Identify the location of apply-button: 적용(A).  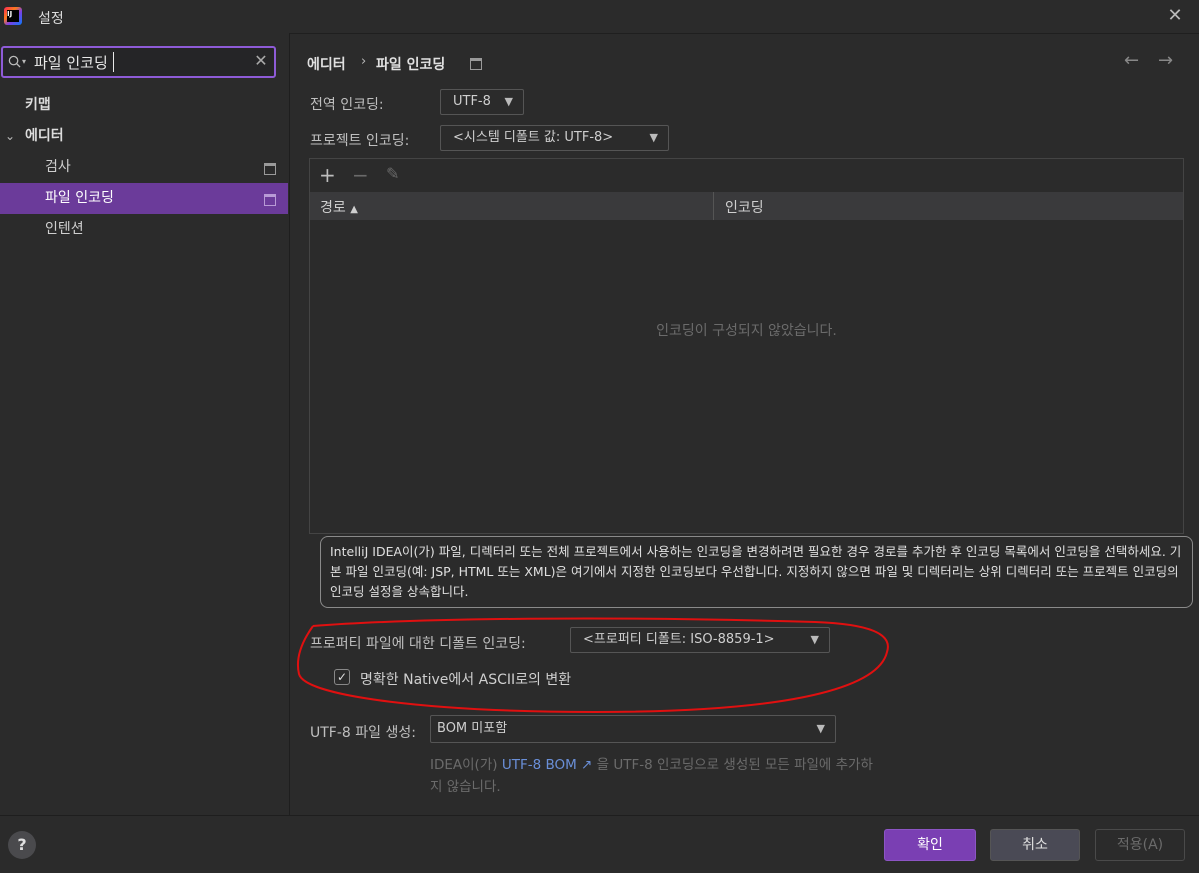
(1140, 845).